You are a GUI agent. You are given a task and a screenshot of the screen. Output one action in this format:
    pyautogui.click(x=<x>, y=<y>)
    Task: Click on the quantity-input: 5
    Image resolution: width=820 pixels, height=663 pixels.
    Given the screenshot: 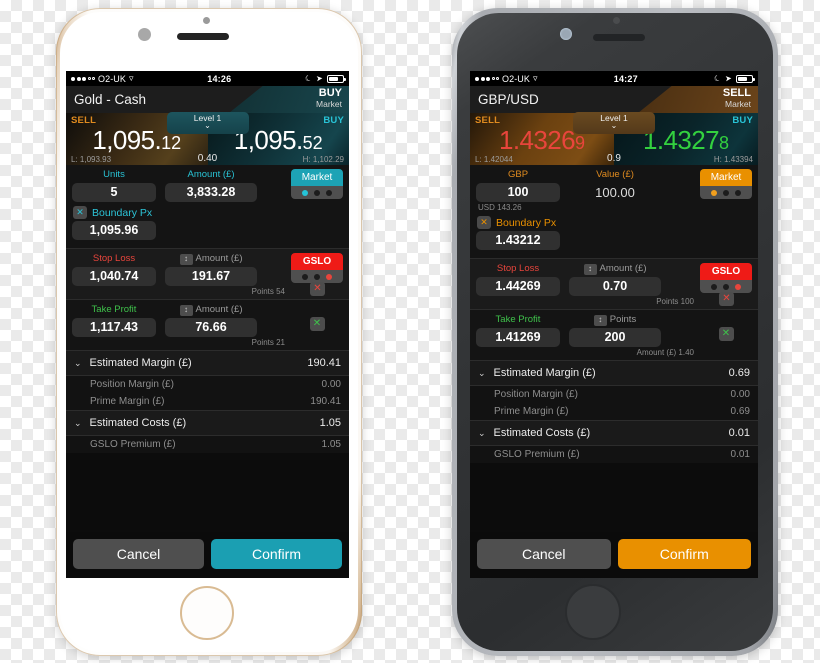 What is the action you would take?
    pyautogui.click(x=114, y=192)
    